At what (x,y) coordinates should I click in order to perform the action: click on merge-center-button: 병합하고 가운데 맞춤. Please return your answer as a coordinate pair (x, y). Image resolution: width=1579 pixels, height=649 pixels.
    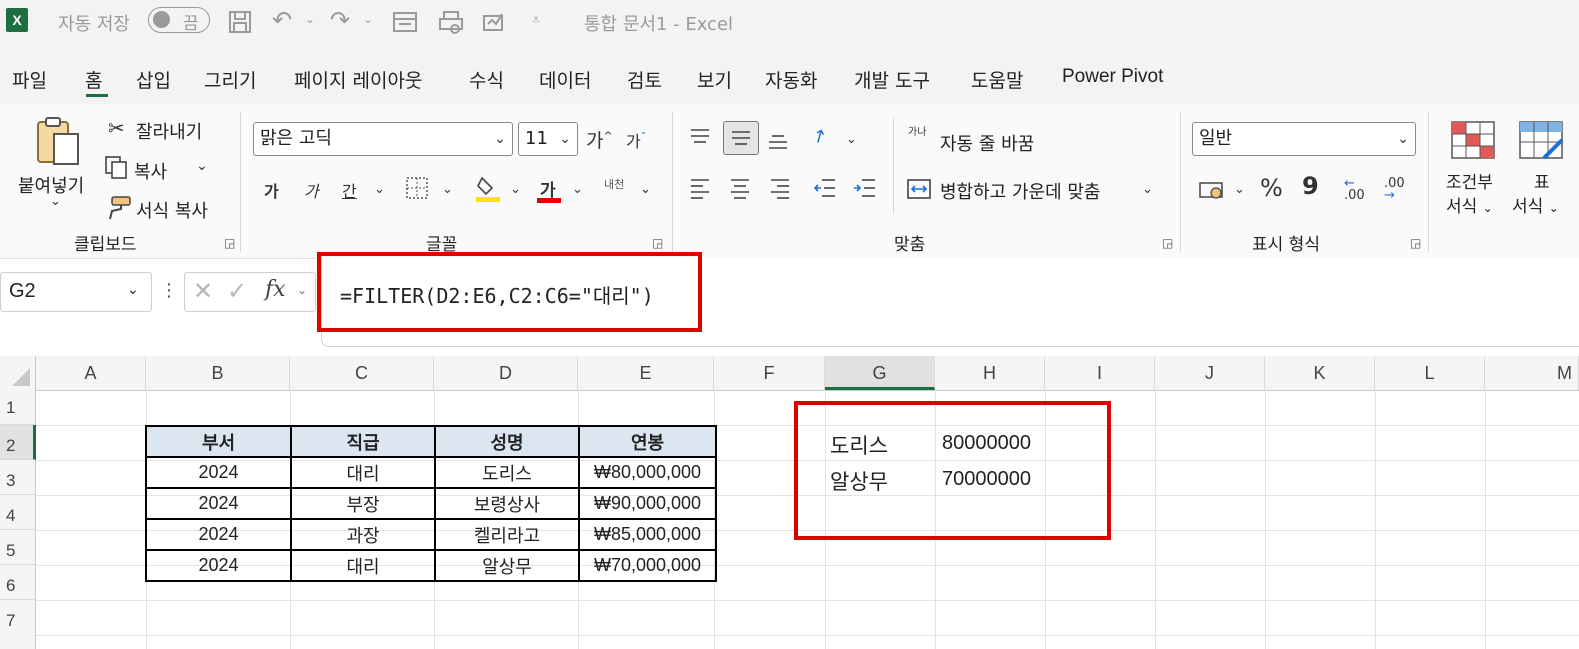
    Looking at the image, I should click on (1020, 191).